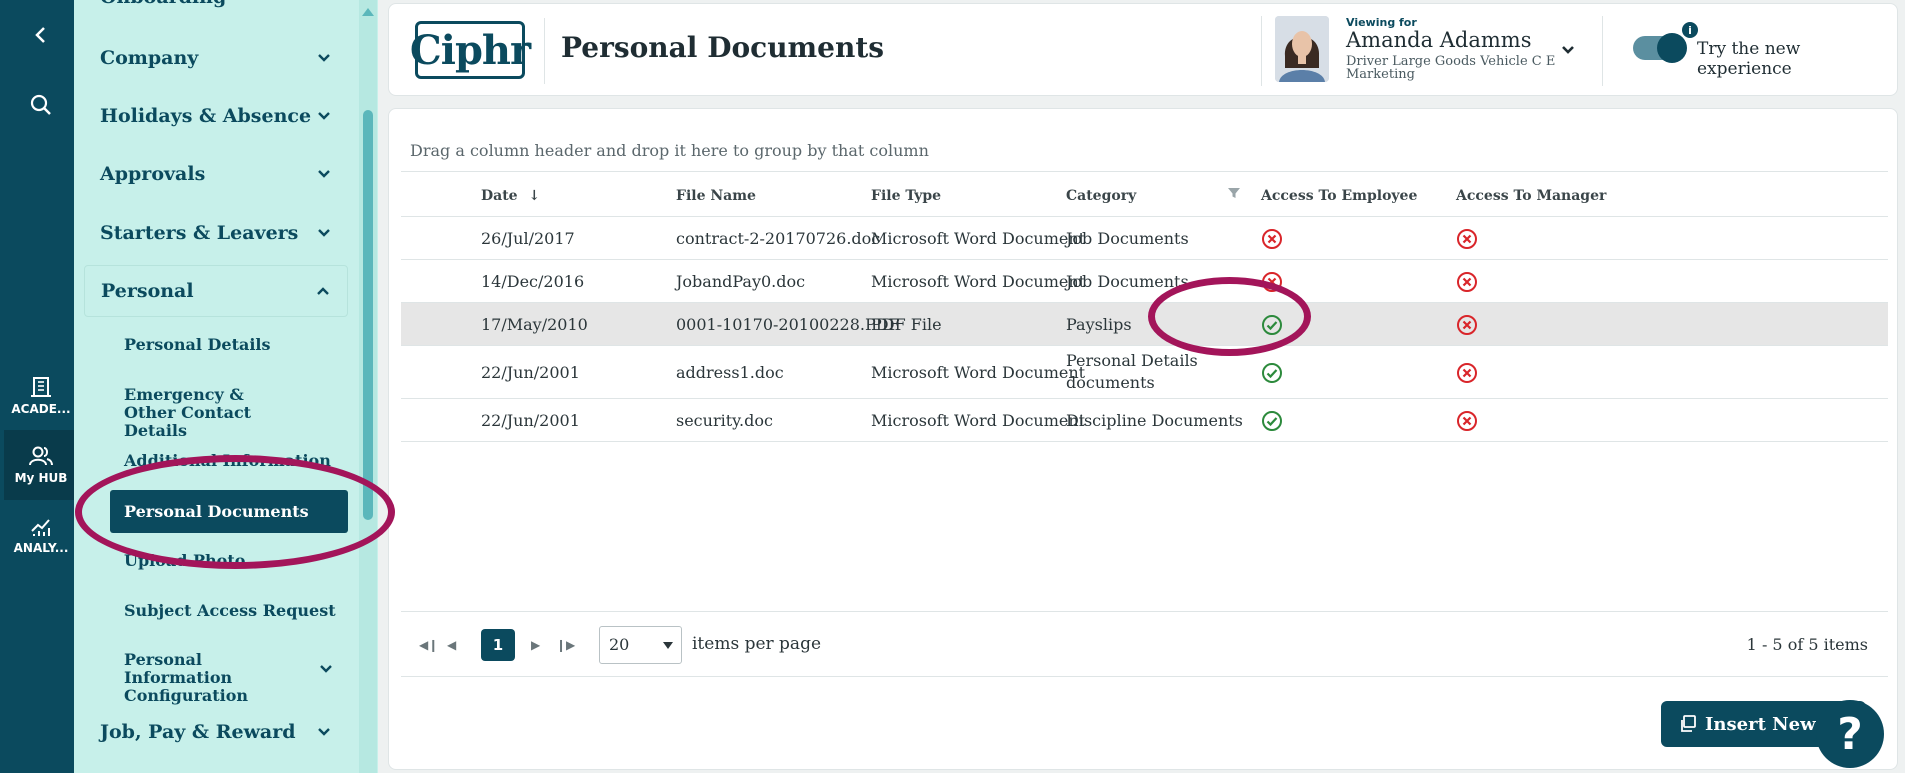  Describe the element at coordinates (723, 47) in the screenshot. I see `page-title: Personal Documents` at that location.